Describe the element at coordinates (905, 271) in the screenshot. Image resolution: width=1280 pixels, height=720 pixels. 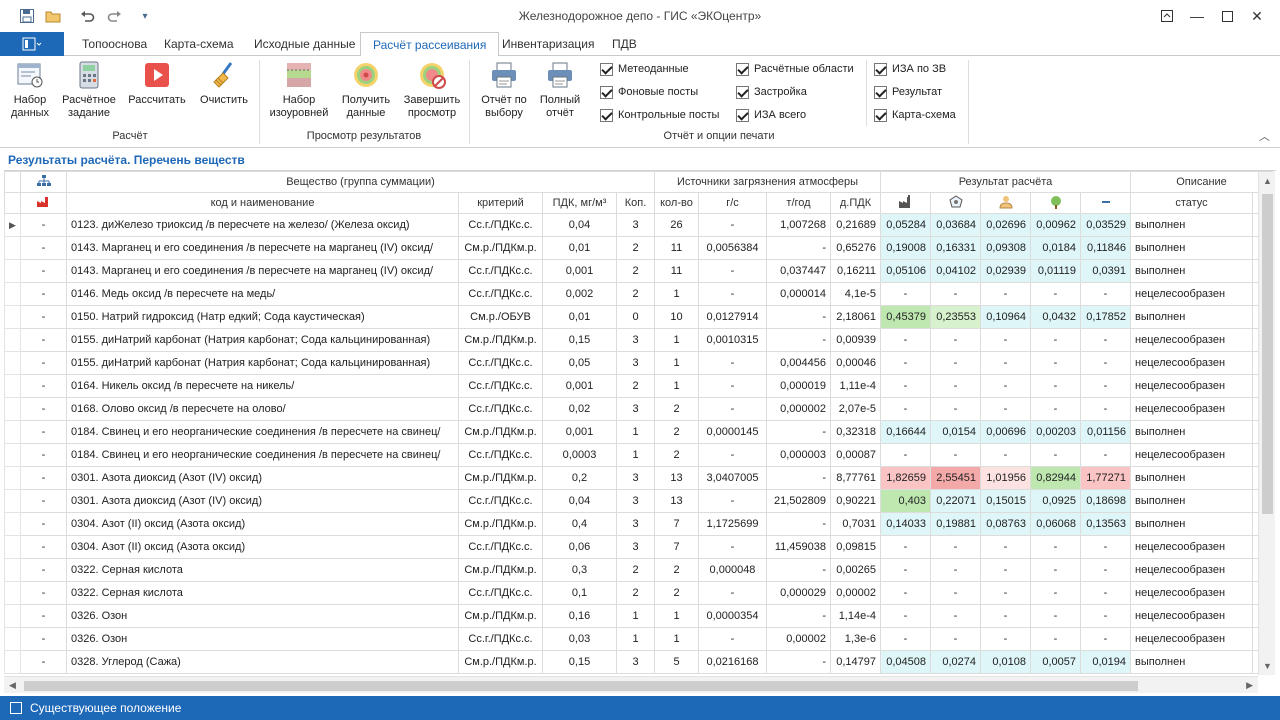
I see `result-factory-cell: 0,05106` at that location.